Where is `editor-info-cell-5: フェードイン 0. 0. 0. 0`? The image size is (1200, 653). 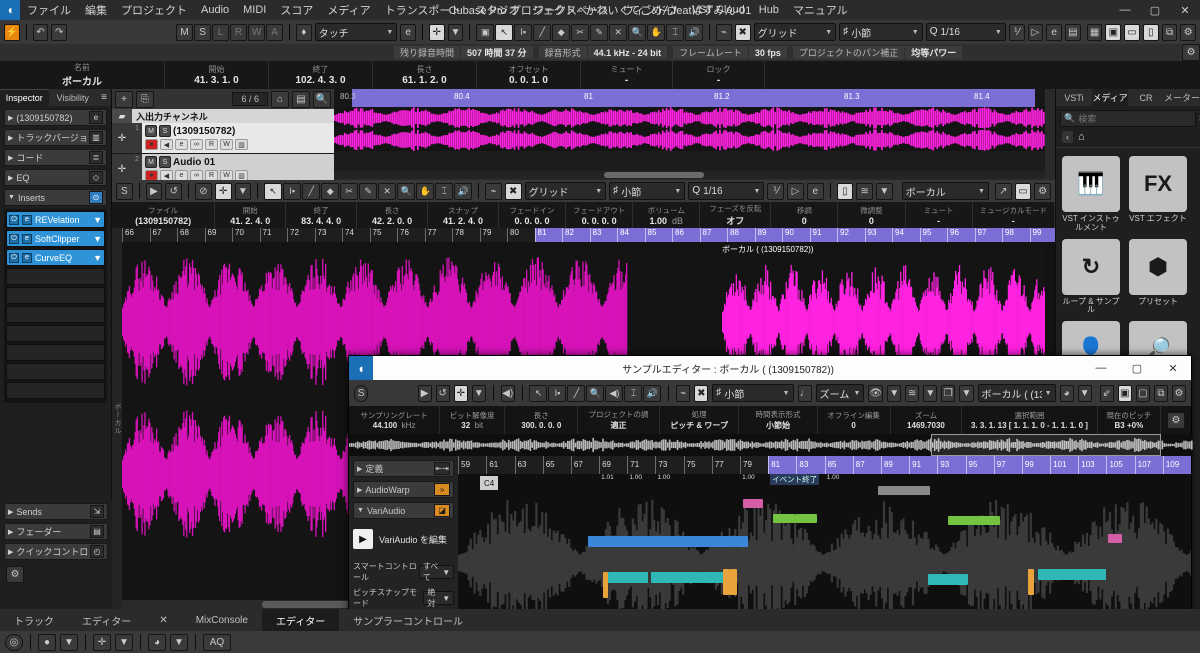
editor-info-cell-5: フェードイン 0. 0. 0. 0 is located at coordinates (533, 215).